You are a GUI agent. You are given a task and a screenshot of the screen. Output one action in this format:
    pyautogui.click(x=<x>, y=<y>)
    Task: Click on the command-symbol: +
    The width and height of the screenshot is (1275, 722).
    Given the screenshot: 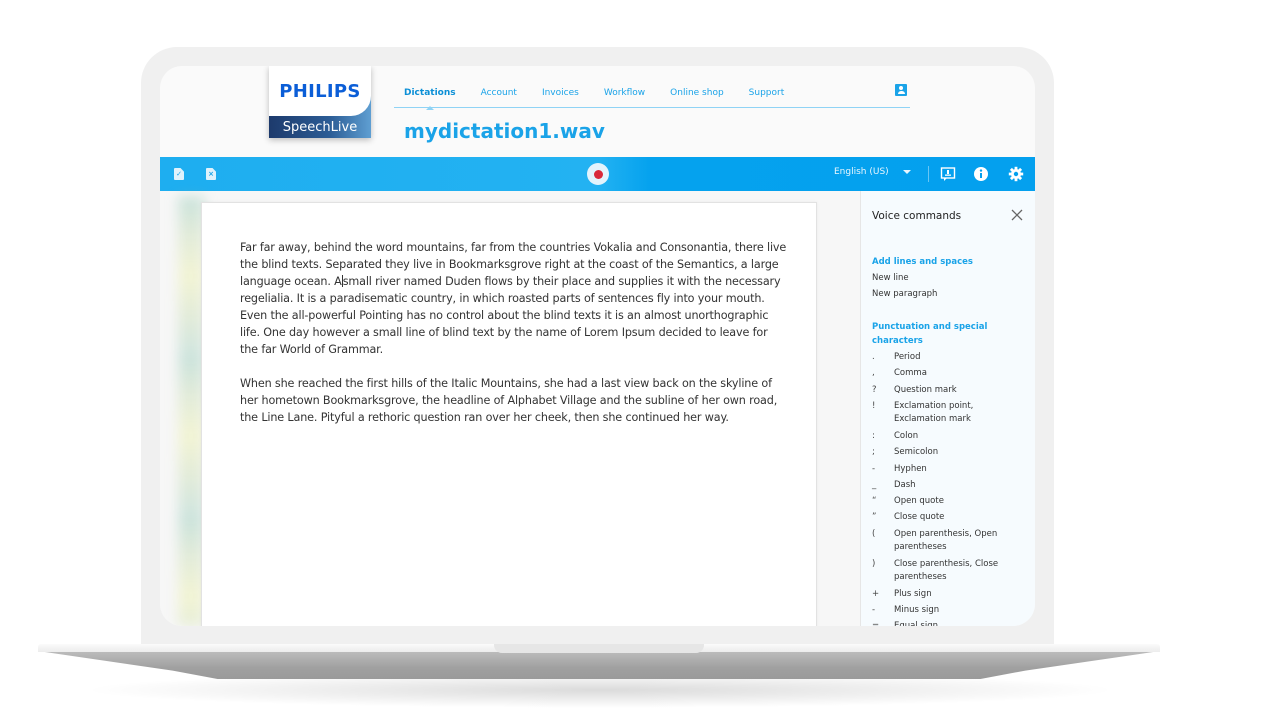 What is the action you would take?
    pyautogui.click(x=876, y=593)
    